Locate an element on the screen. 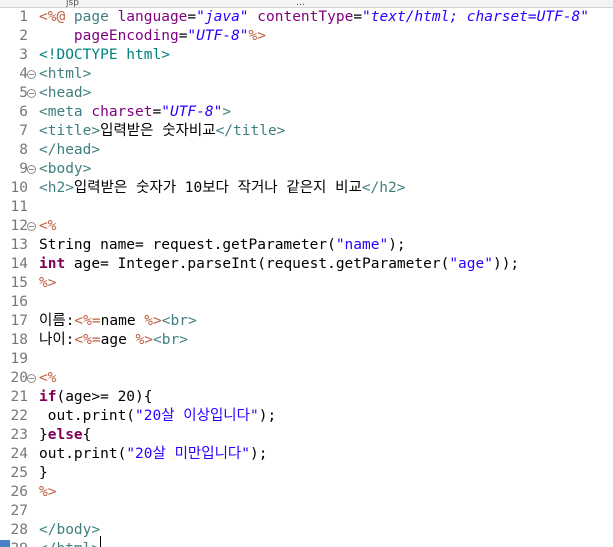 Image resolution: width=613 pixels, height=547 pixels. code-token: </head> is located at coordinates (70, 150).